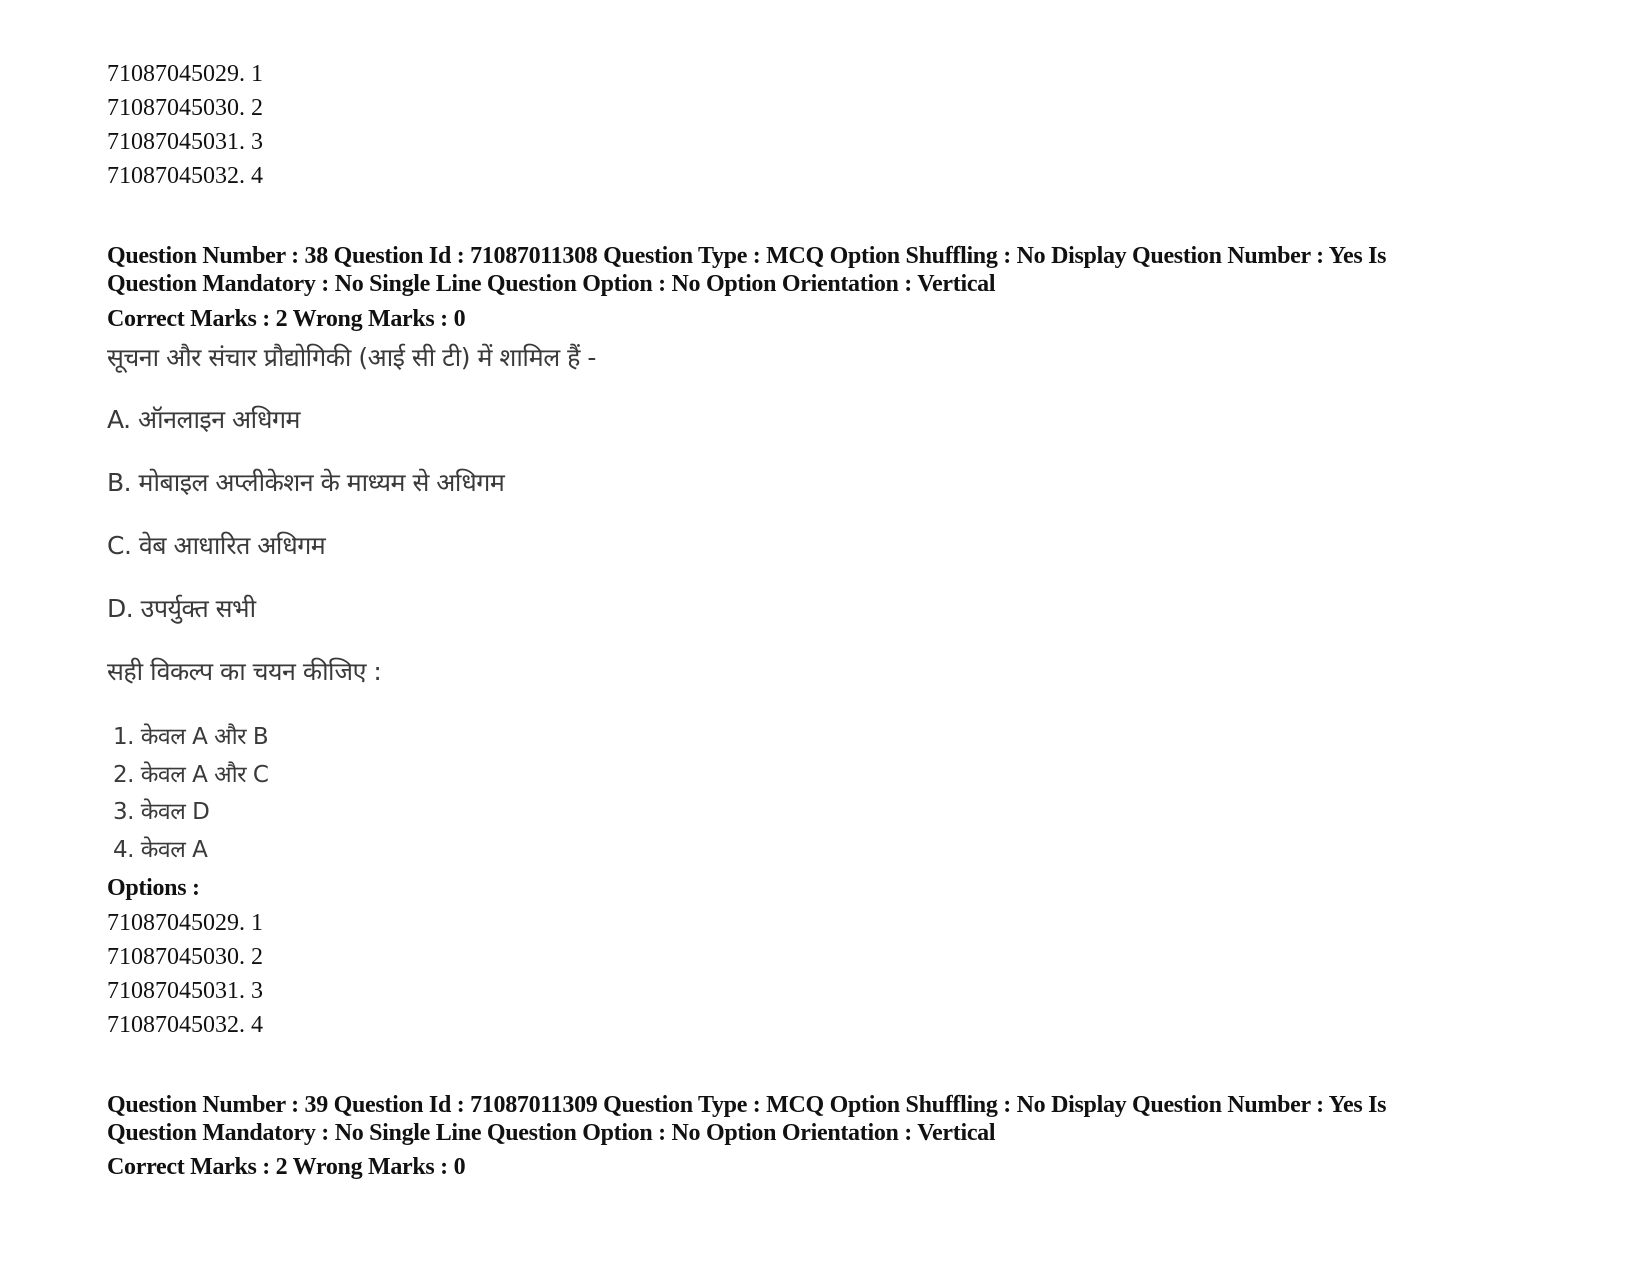  What do you see at coordinates (204, 419) in the screenshot?
I see `statement-a: A. ऑनलाइन अधिगम` at bounding box center [204, 419].